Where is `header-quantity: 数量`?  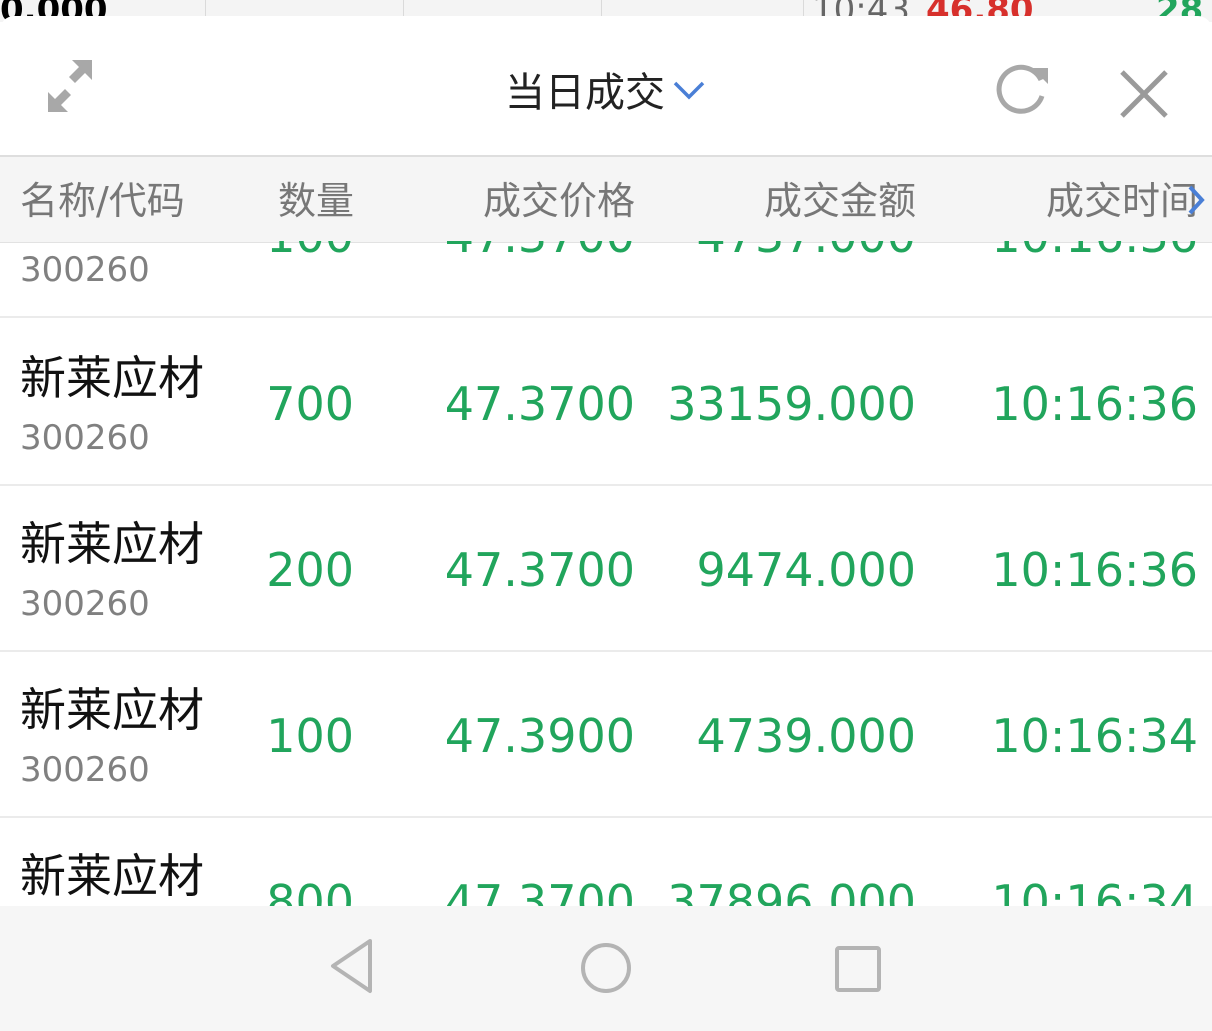
header-quantity: 数量 is located at coordinates (316, 201).